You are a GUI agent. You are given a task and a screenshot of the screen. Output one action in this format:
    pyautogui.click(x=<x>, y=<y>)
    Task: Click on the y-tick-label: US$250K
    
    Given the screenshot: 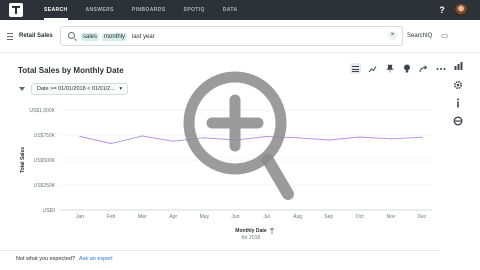 What is the action you would take?
    pyautogui.click(x=45, y=186)
    